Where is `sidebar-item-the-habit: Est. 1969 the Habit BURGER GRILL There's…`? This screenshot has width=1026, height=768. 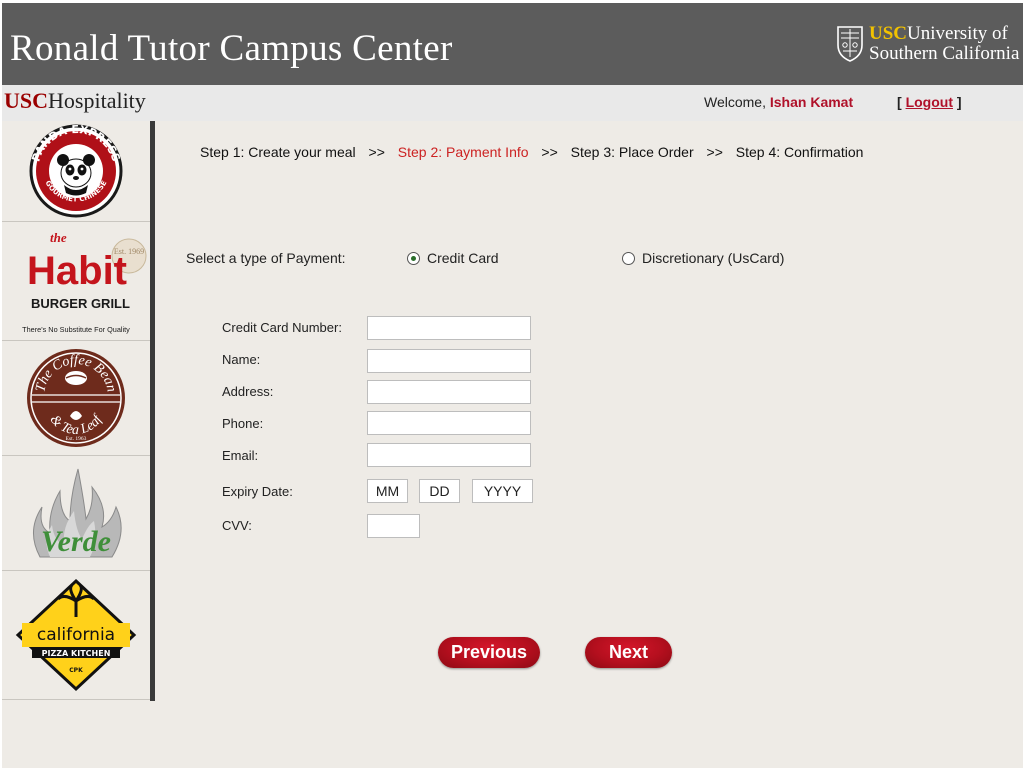 sidebar-item-the-habit: Est. 1969 the Habit BURGER GRILL There's… is located at coordinates (76, 281).